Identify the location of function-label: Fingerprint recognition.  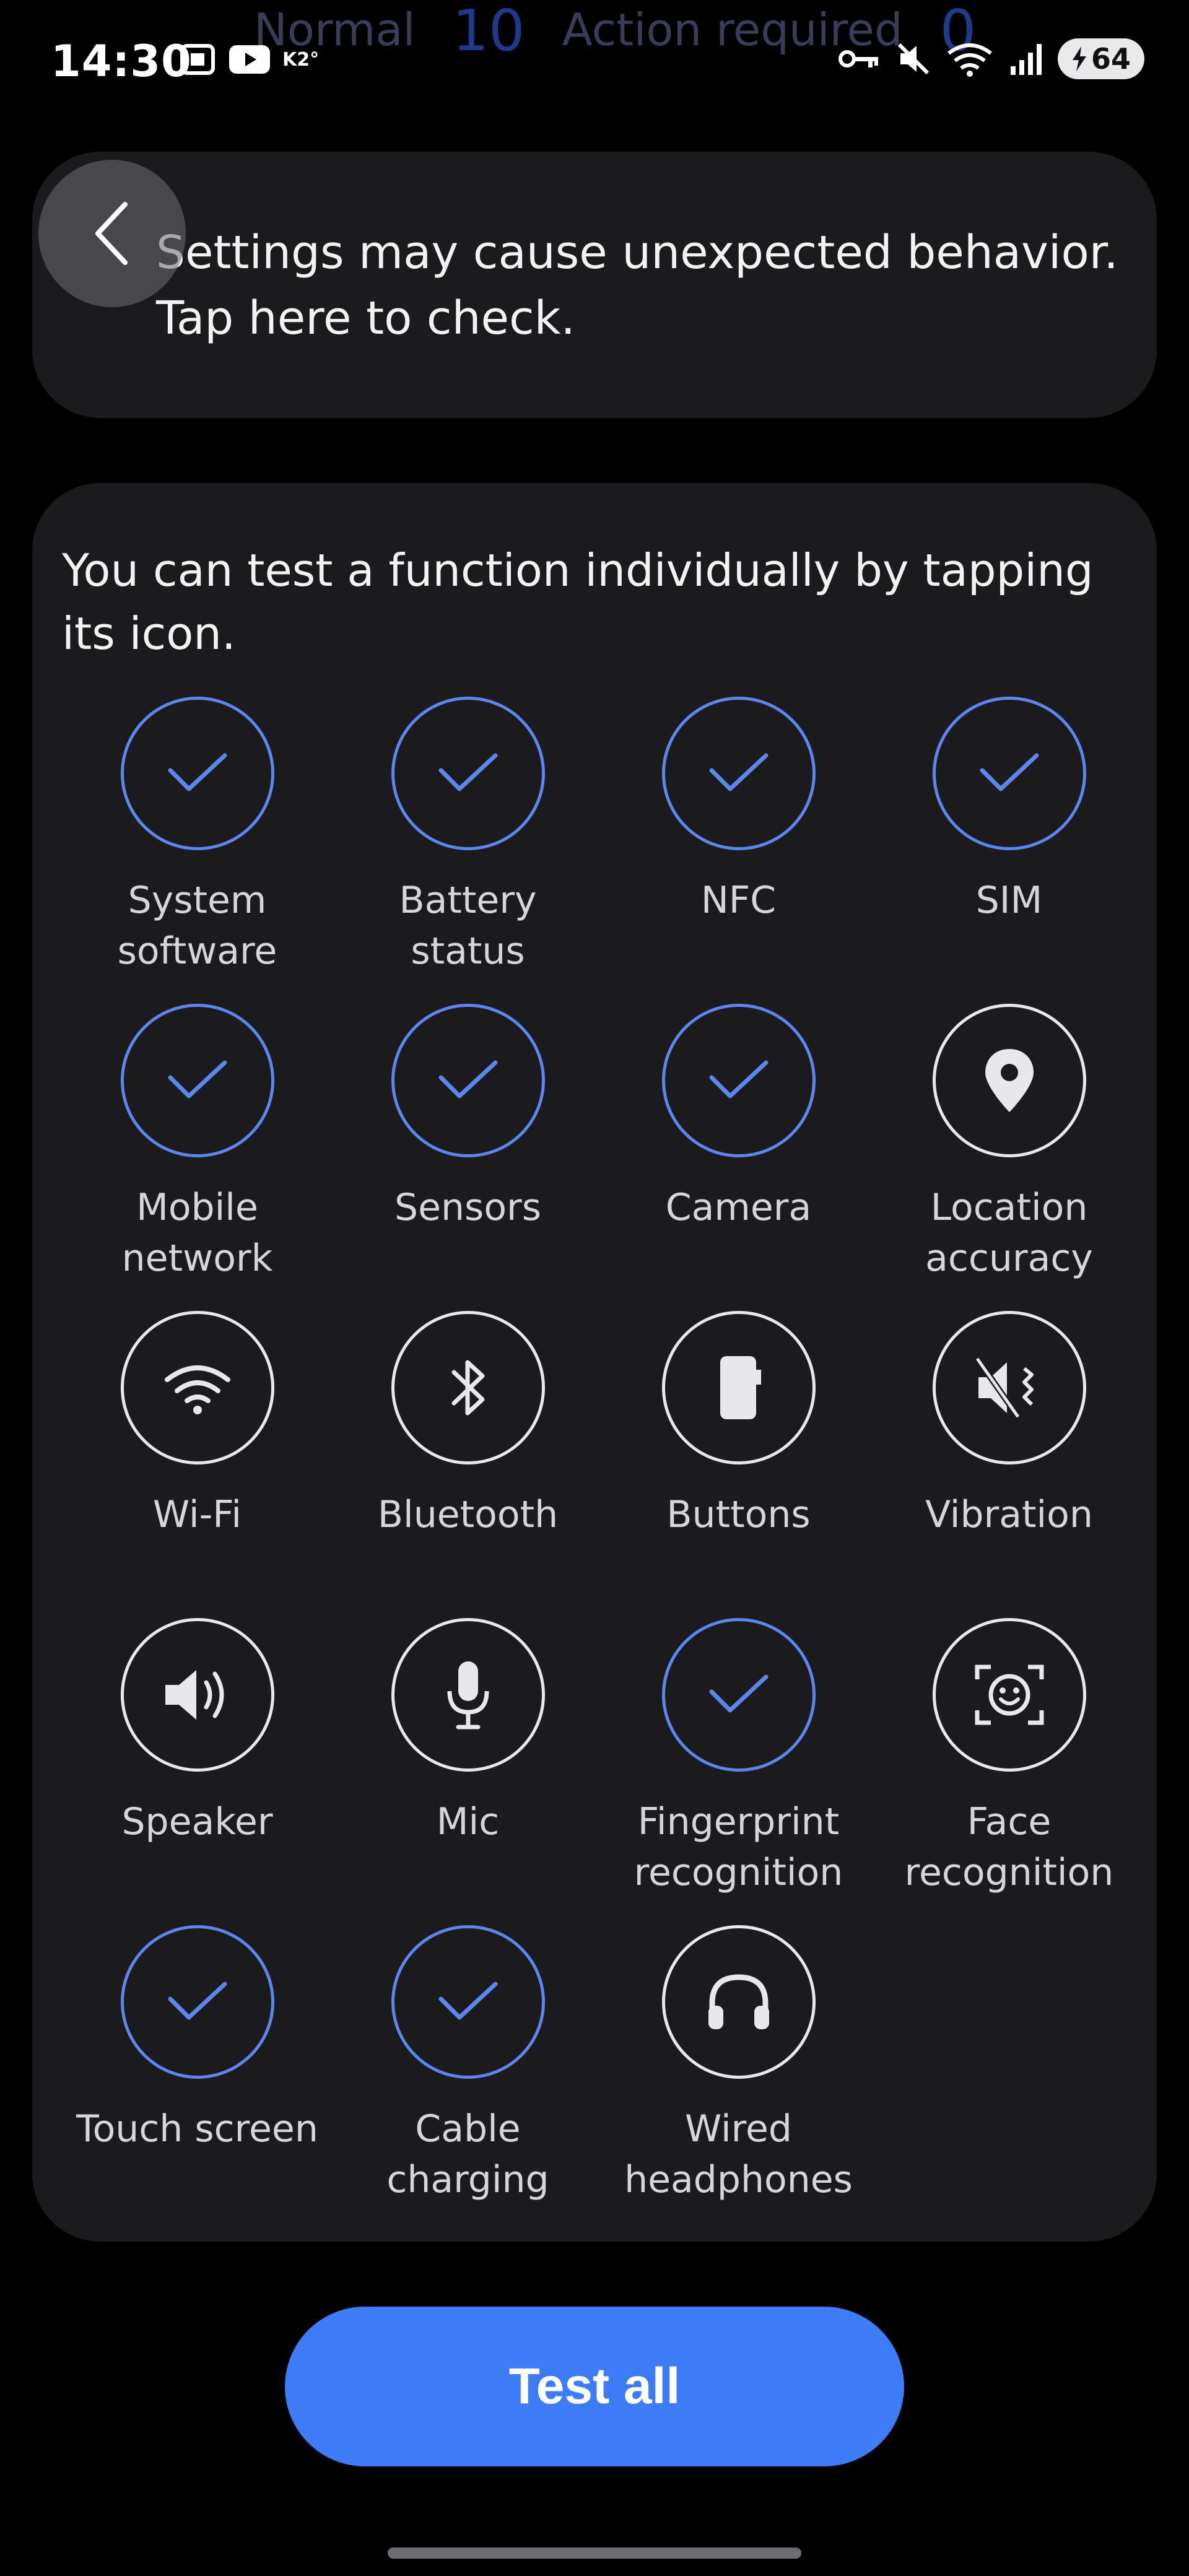
(738, 1847).